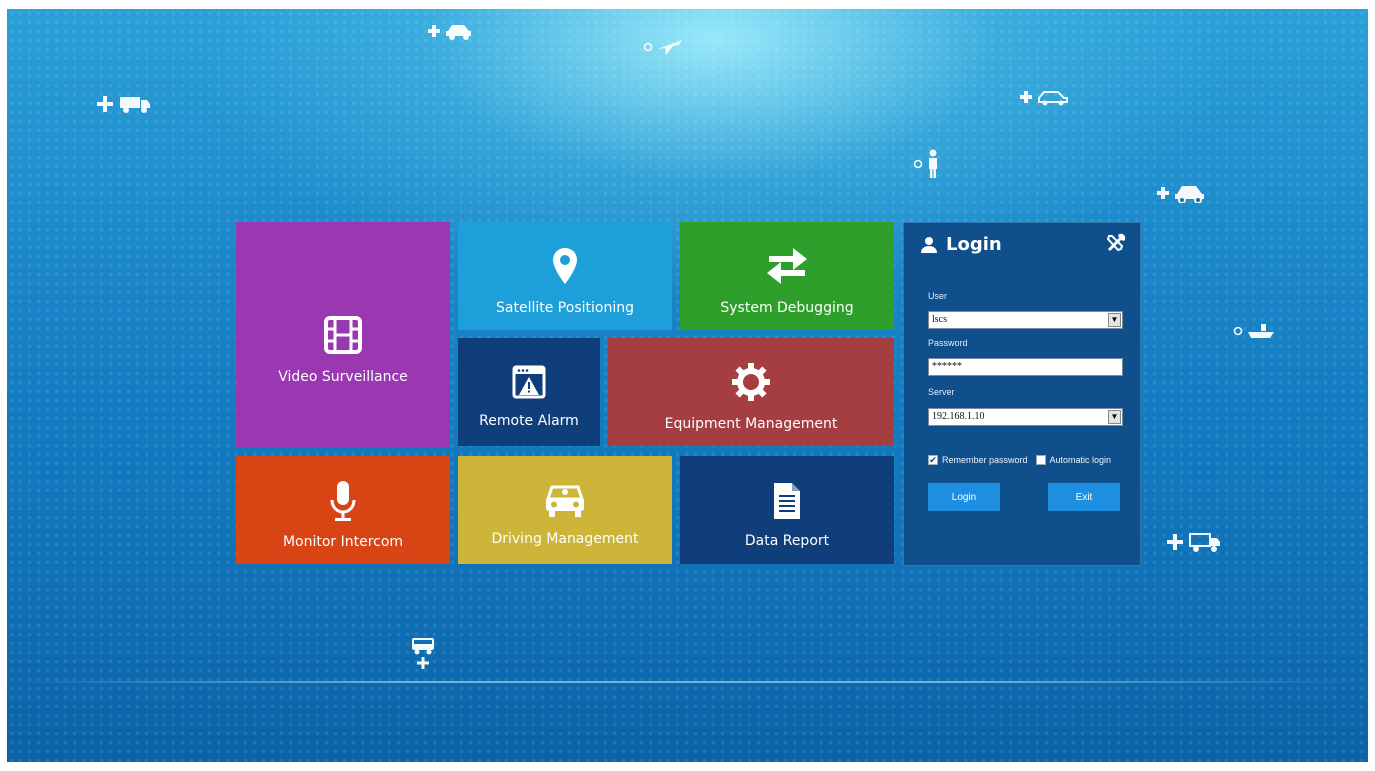  I want to click on tile-monitor-intercom: Monitor Intercom, so click(343, 510).